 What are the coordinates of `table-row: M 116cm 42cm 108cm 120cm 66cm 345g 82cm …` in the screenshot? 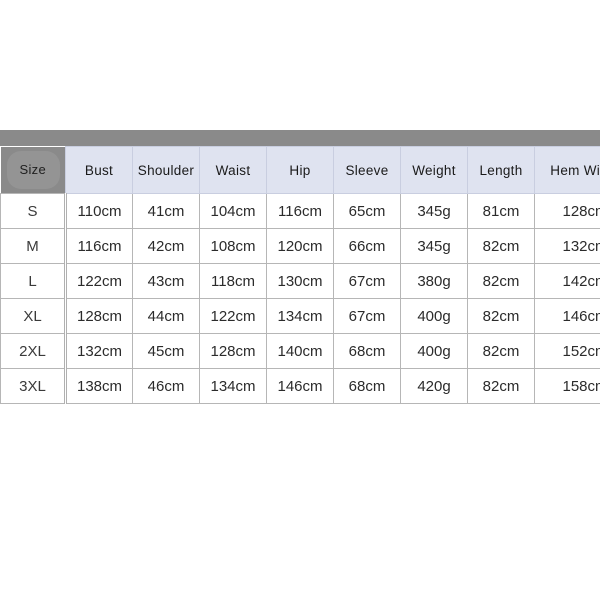 It's located at (300, 246).